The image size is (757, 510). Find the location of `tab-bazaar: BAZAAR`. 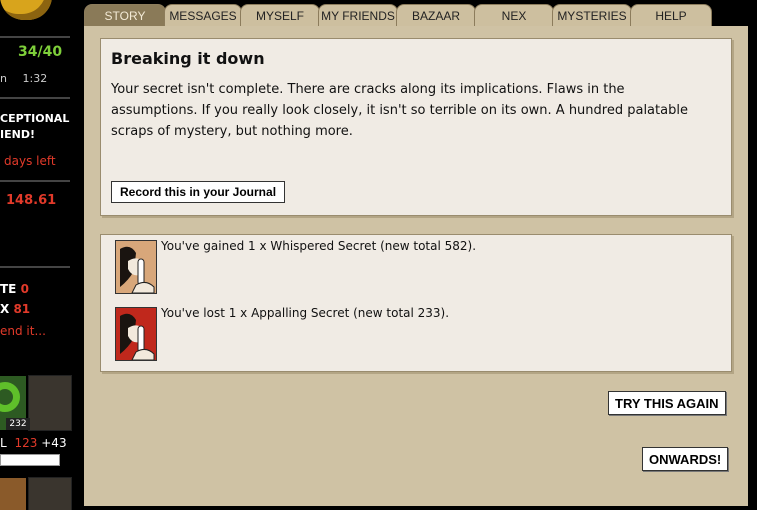

tab-bazaar: BAZAAR is located at coordinates (436, 15).